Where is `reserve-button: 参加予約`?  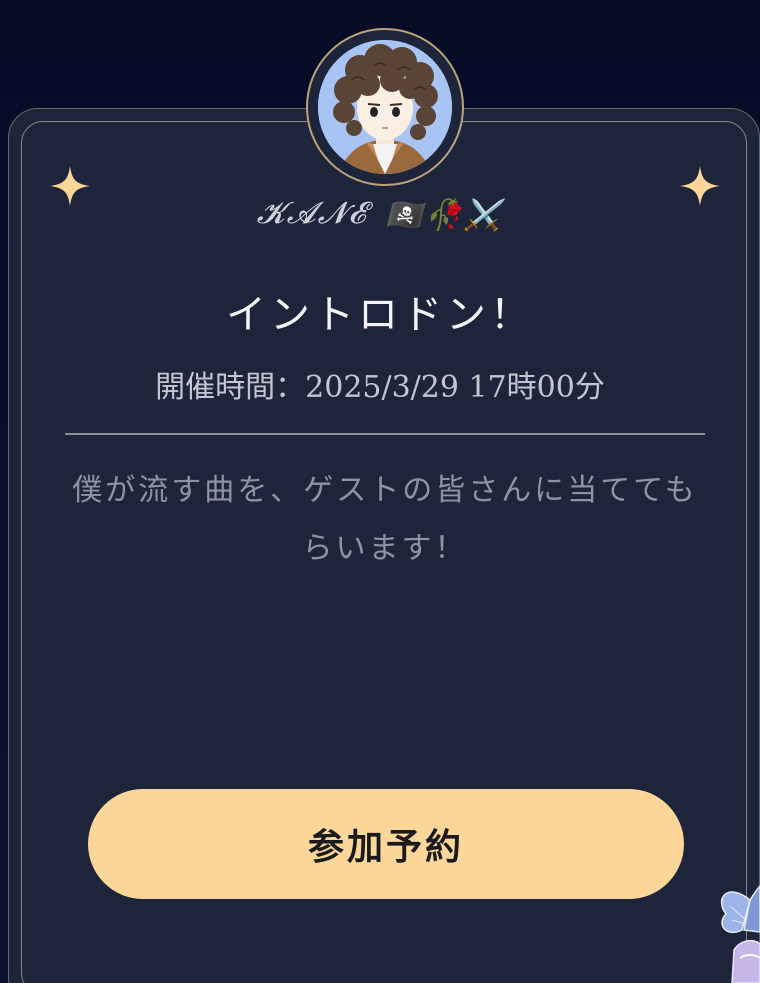 reserve-button: 参加予約 is located at coordinates (386, 844).